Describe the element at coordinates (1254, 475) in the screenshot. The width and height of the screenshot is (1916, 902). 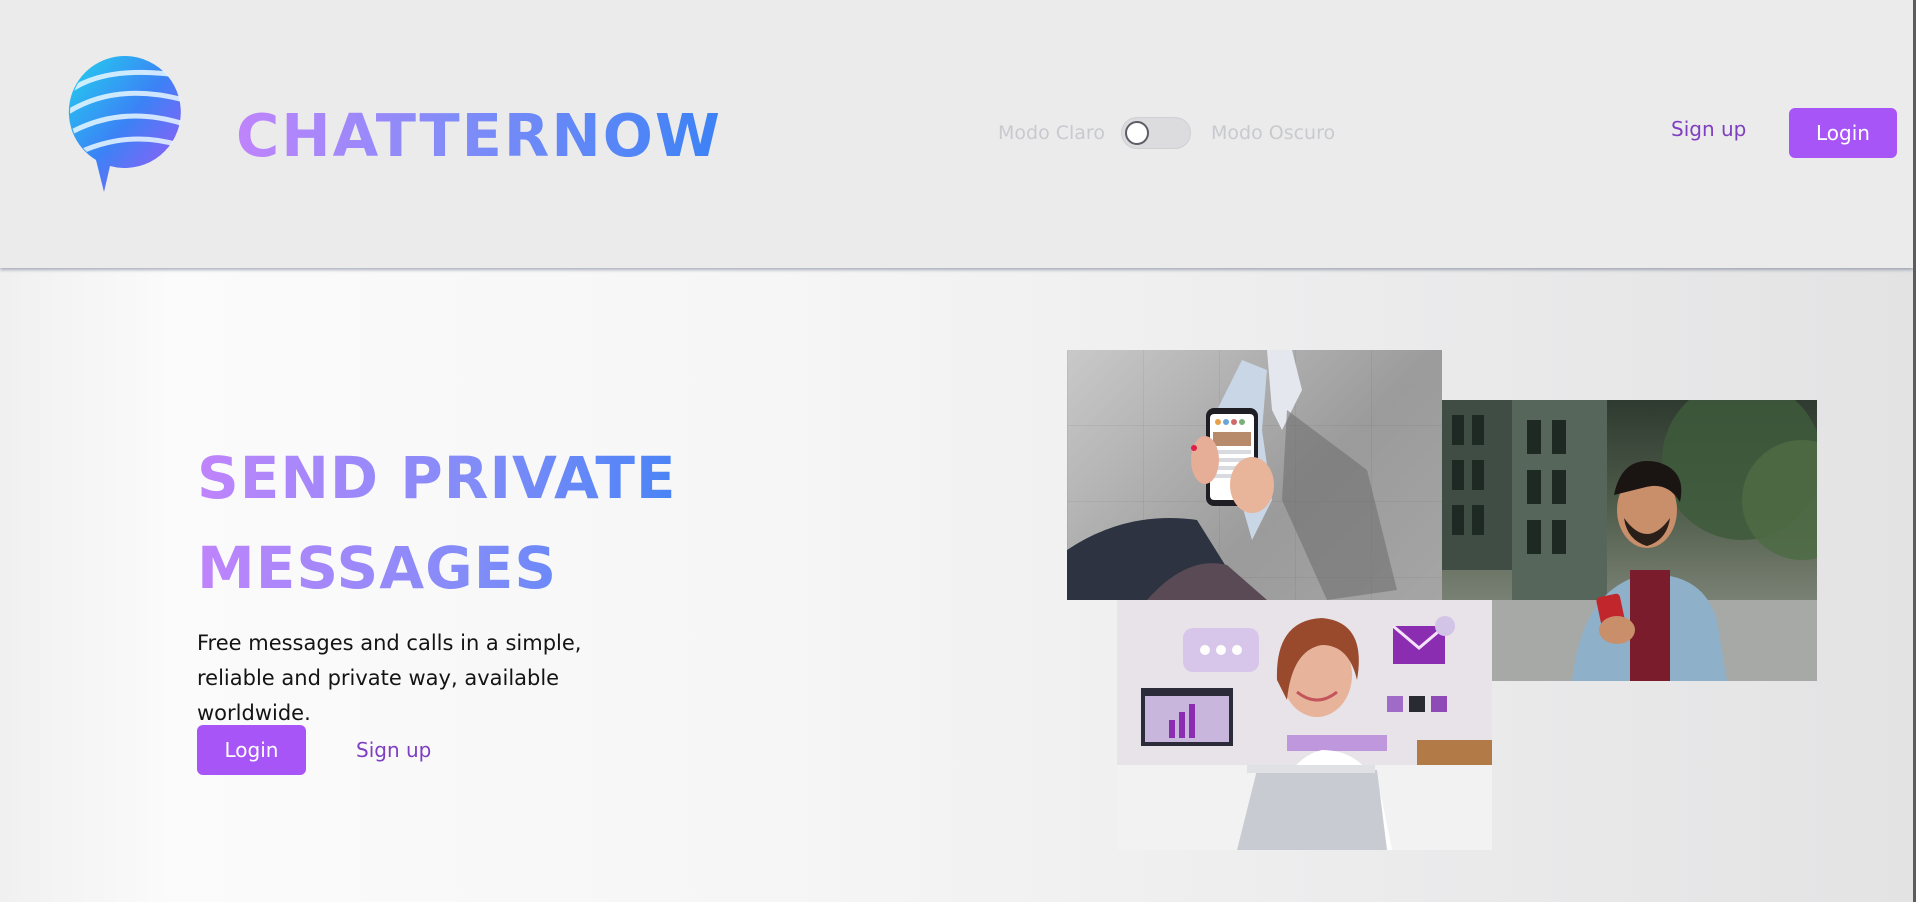
I see `phone-in-hand-photo` at that location.